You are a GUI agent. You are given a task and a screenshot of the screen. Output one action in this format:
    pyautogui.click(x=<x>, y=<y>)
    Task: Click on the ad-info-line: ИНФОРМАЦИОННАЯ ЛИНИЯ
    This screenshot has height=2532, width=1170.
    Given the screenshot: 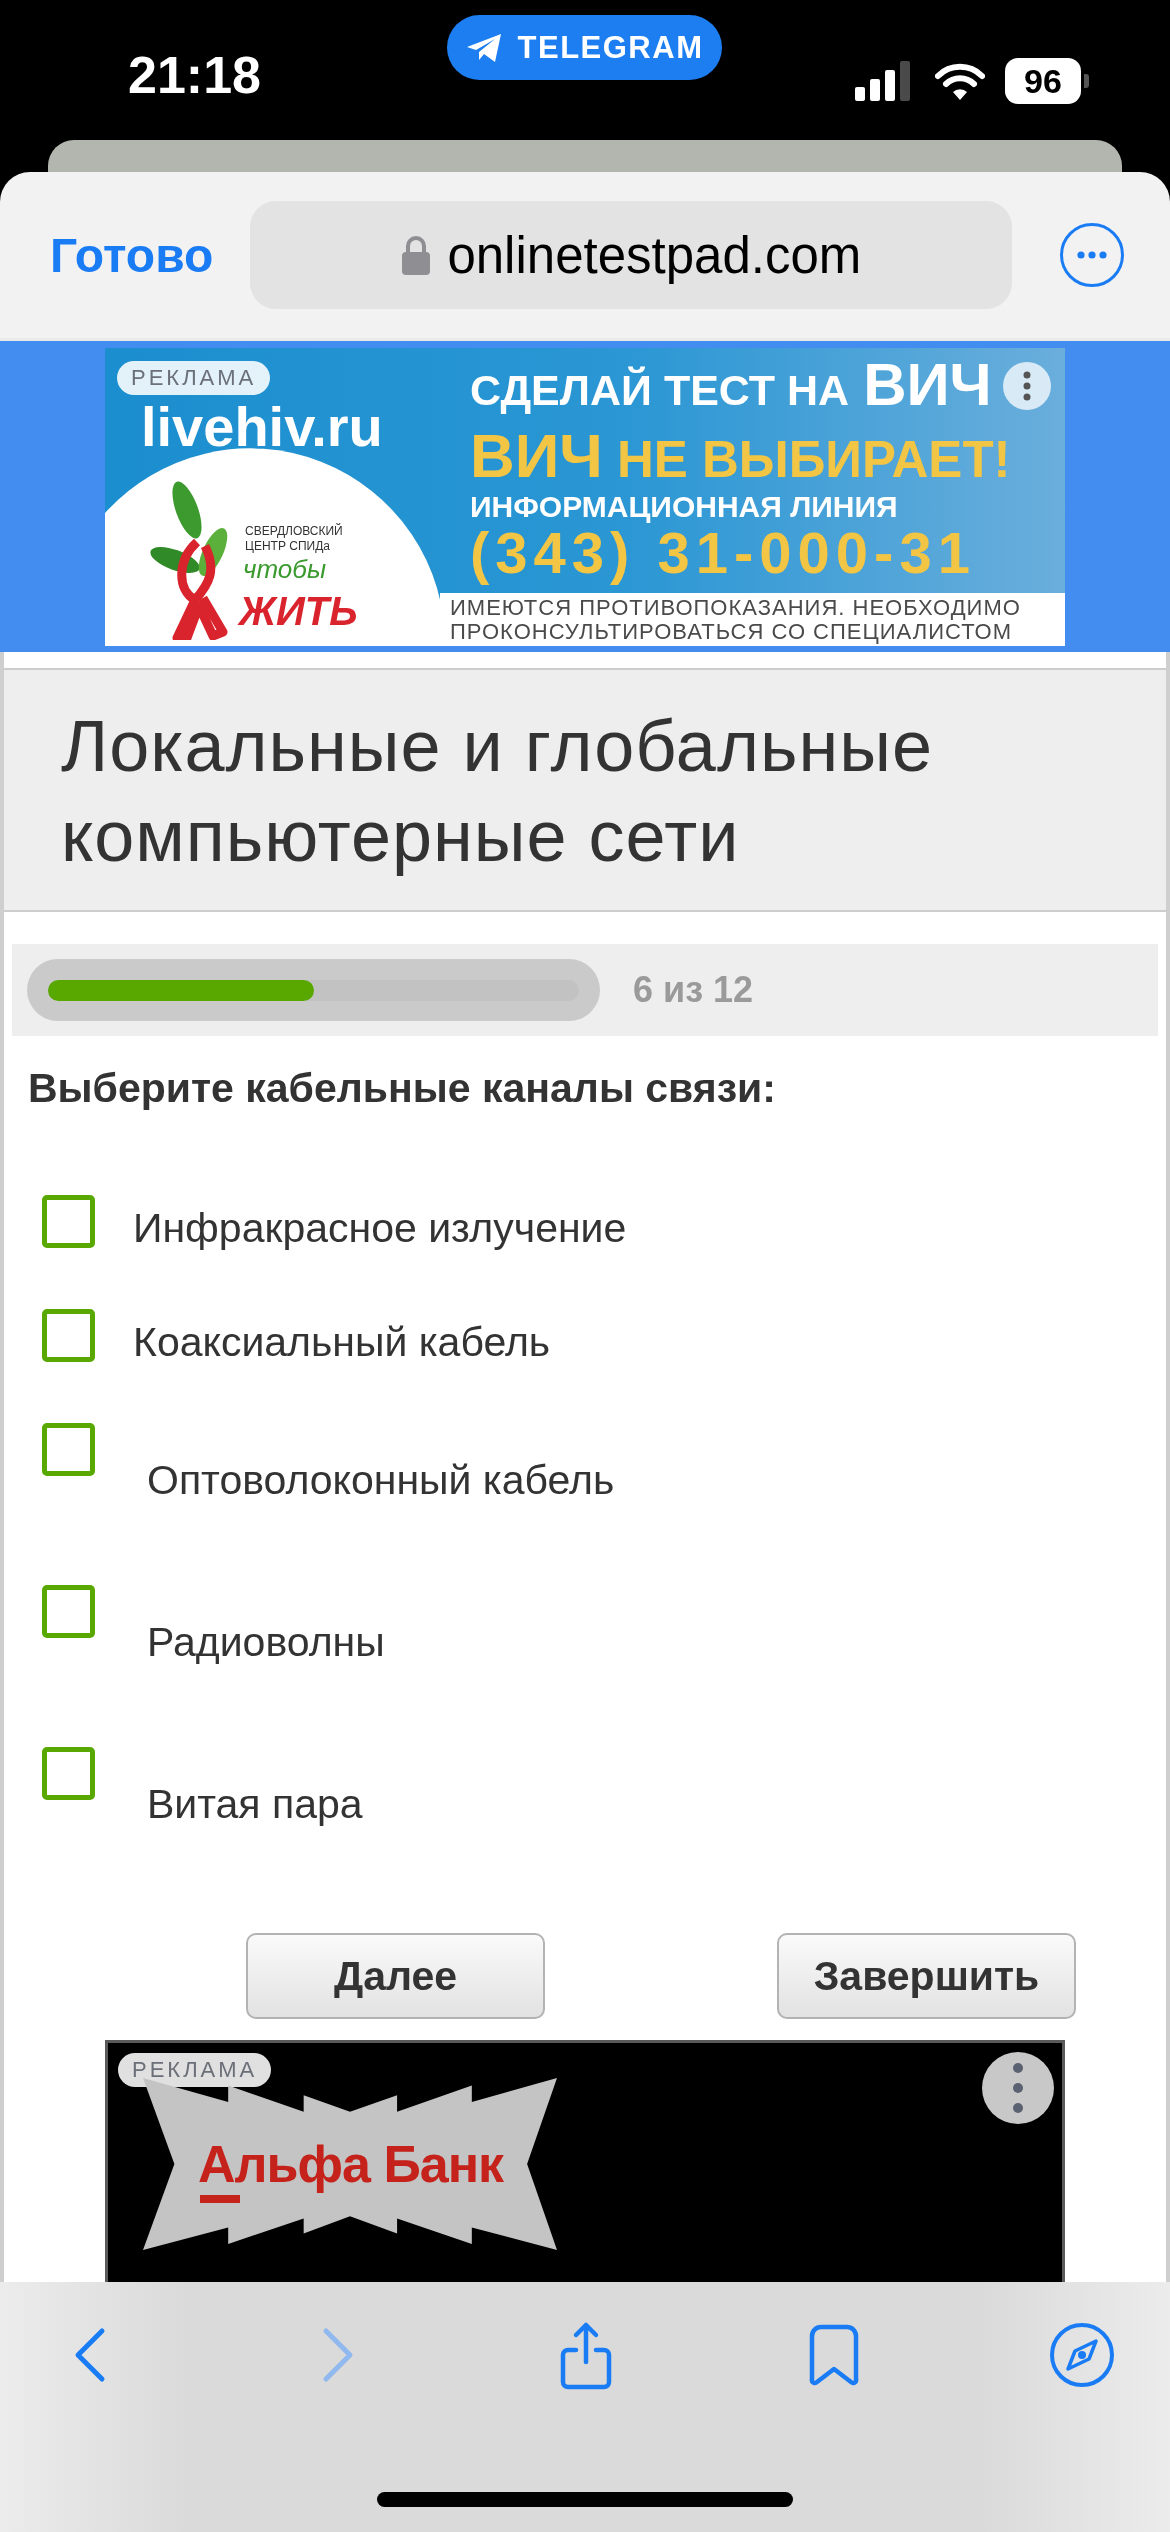 What is the action you would take?
    pyautogui.click(x=684, y=507)
    